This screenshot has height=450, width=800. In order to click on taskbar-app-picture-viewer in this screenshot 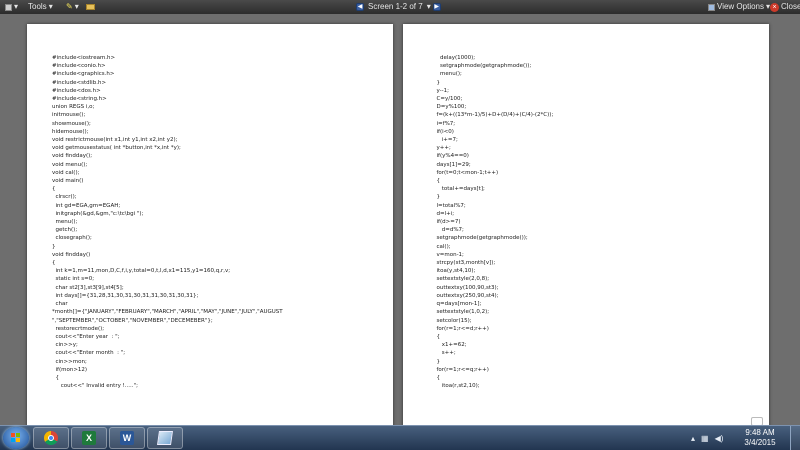, I will do `click(165, 438)`.